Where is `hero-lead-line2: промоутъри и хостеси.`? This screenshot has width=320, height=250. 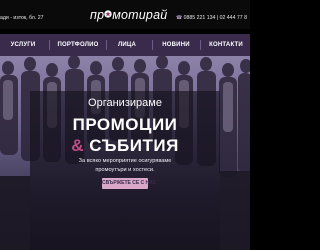
hero-lead-line2: промоутъри и хостеси. is located at coordinates (125, 170).